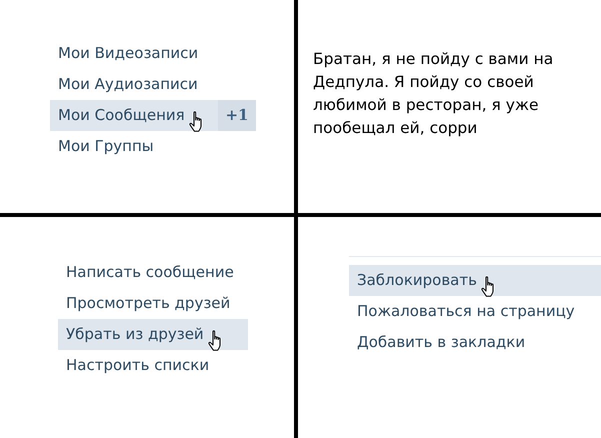 This screenshot has width=601, height=438. Describe the element at coordinates (433, 94) in the screenshot. I see `speech-text: Братан, я не пойду с вами на Дедпула. Я пойду со своей любимой в ресторан, я уже пообещал ей, сорри` at that location.